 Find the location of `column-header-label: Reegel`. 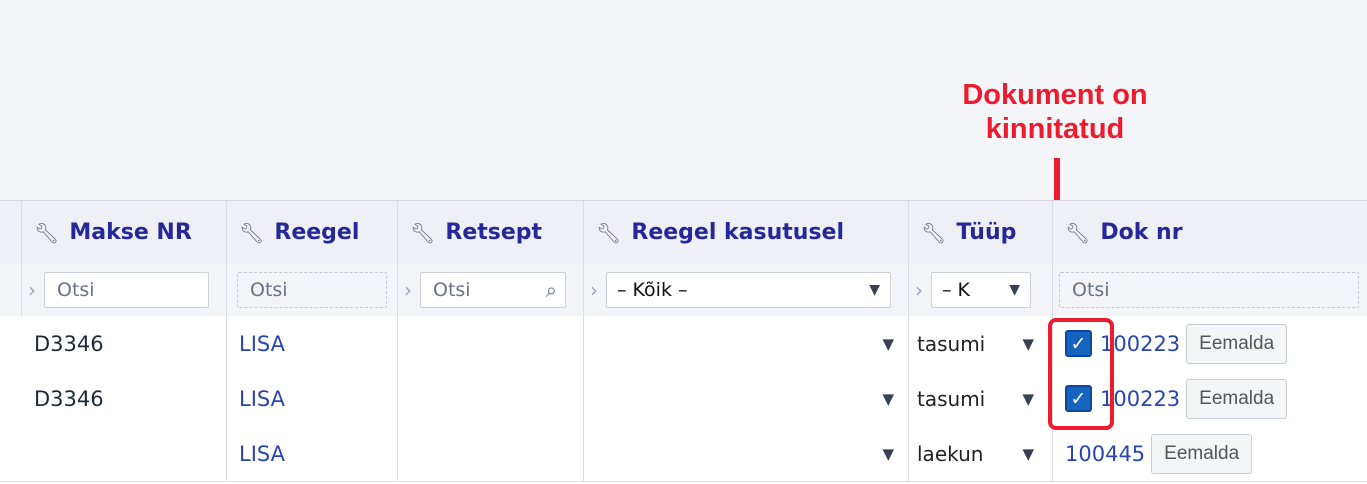

column-header-label: Reegel is located at coordinates (317, 232).